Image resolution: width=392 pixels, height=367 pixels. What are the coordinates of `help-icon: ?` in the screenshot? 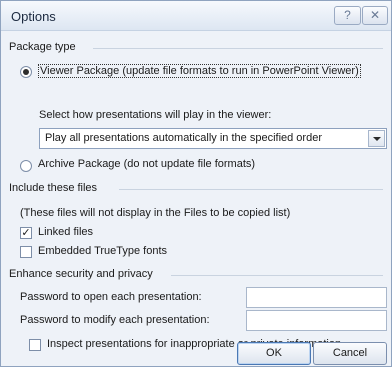 It's located at (347, 15).